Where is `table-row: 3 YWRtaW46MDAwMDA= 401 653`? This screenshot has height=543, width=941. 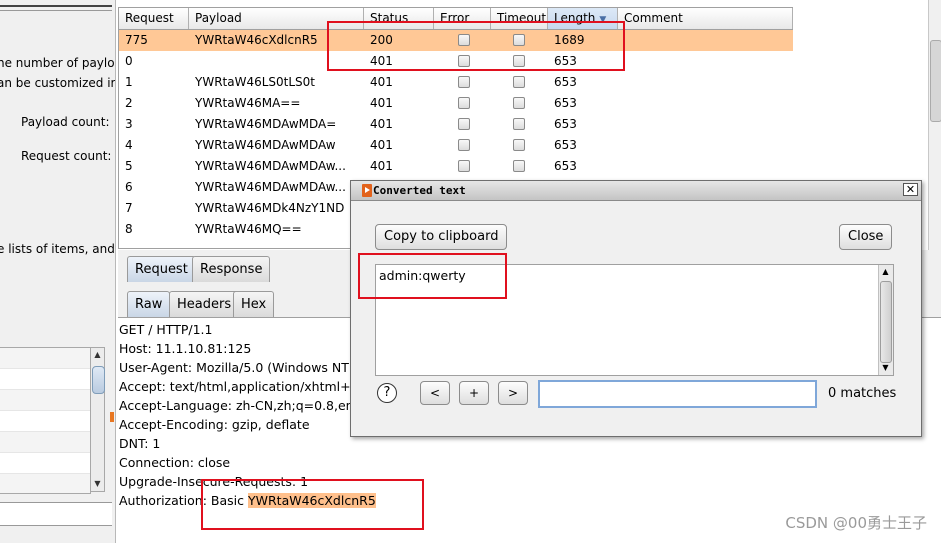
table-row: 3 YWRtaW46MDAwMDA= 401 653 is located at coordinates (456, 124).